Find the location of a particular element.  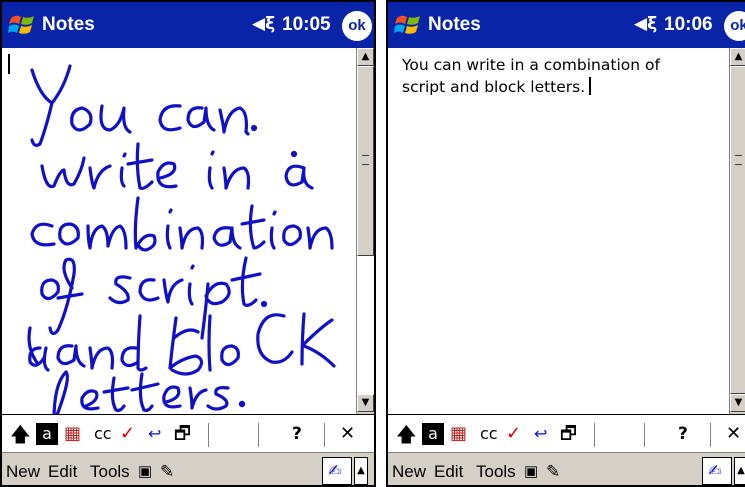

note-text-line-1: You can write in a combination of is located at coordinates (531, 65).